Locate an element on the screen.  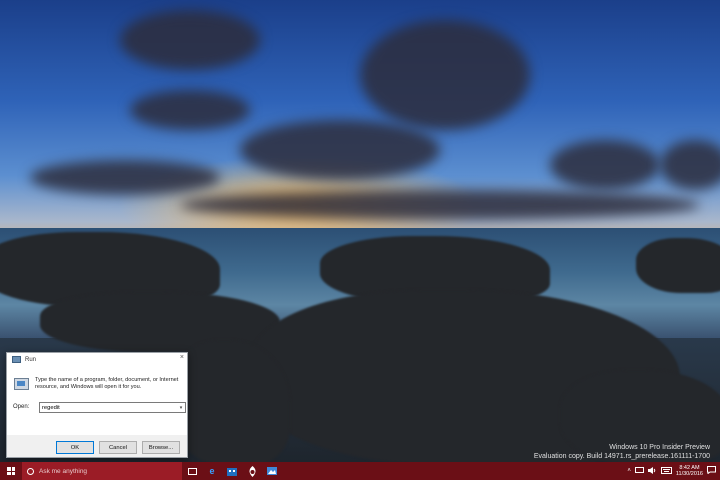
taskbar: Ask me anything e ˄ 8:42 AM 11/30/2016 is located at coordinates (360, 471).